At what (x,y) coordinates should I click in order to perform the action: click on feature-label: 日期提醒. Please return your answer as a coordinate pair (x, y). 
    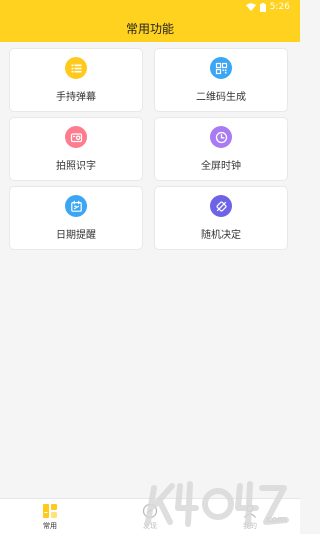
    Looking at the image, I should click on (76, 235).